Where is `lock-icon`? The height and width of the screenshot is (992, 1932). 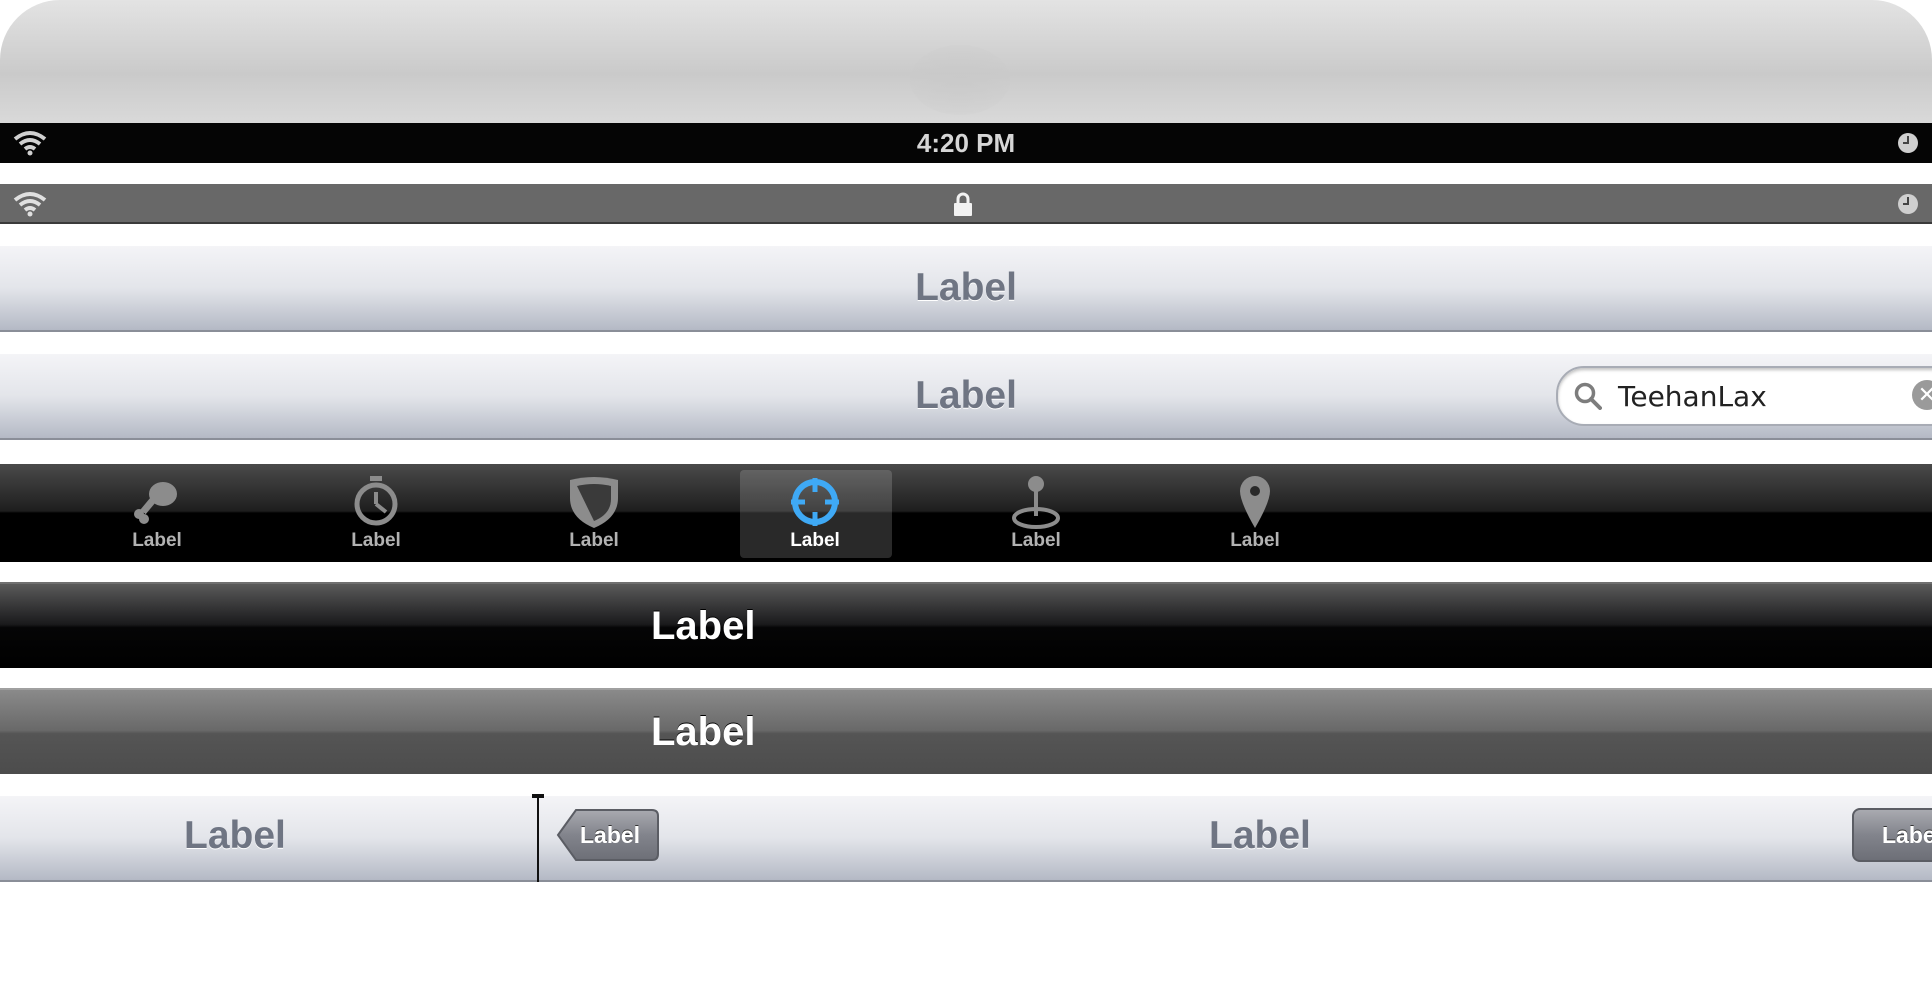
lock-icon is located at coordinates (963, 204).